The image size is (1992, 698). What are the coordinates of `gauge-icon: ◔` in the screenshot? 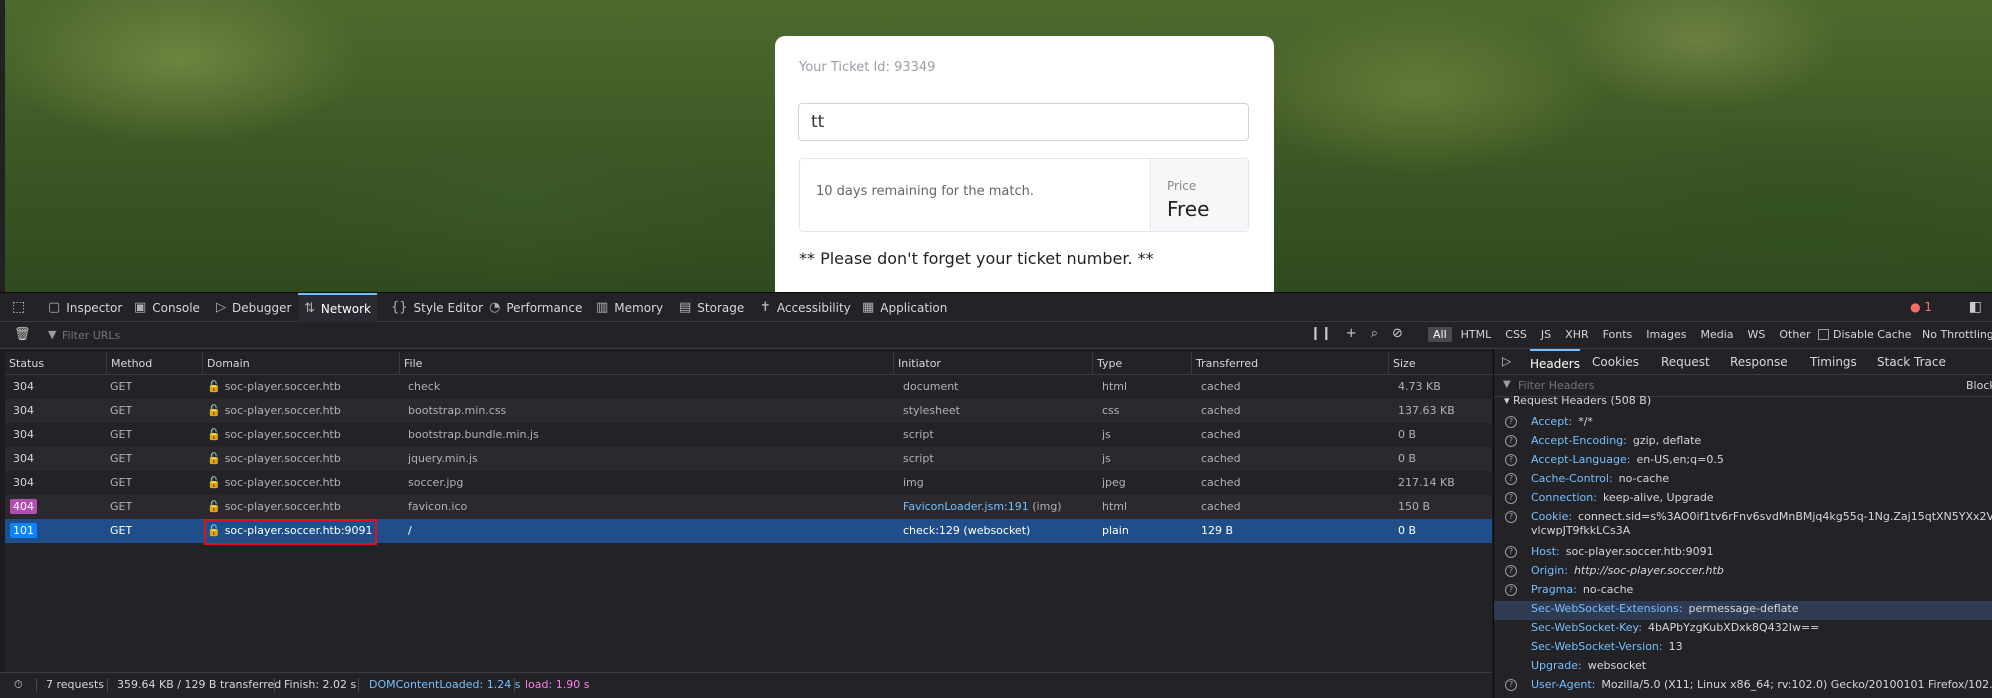 It's located at (495, 307).